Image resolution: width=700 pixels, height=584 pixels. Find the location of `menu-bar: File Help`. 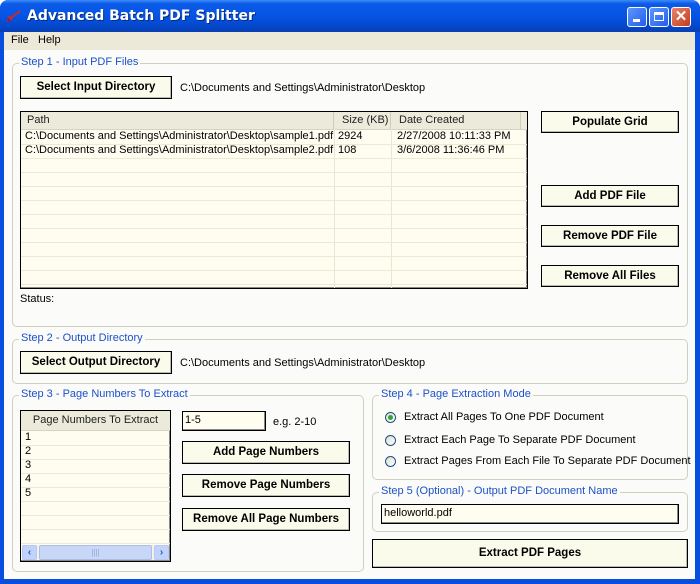

menu-bar: File Help is located at coordinates (349, 41).